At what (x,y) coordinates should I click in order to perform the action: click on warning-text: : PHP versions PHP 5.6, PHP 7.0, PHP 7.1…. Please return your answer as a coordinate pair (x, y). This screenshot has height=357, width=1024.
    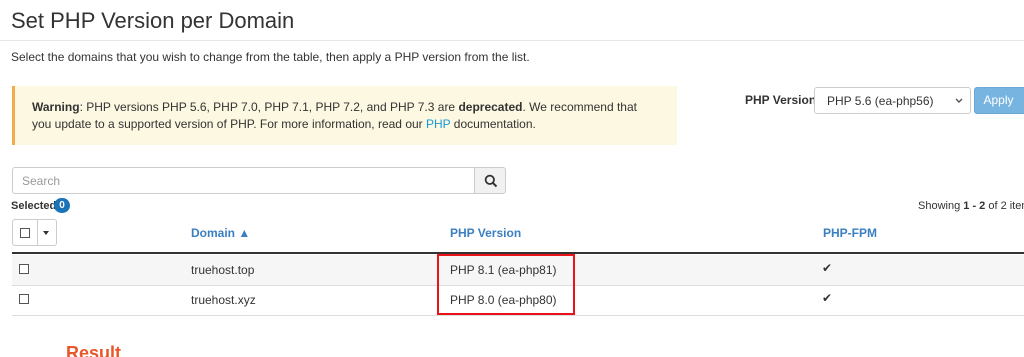
    Looking at the image, I should click on (269, 107).